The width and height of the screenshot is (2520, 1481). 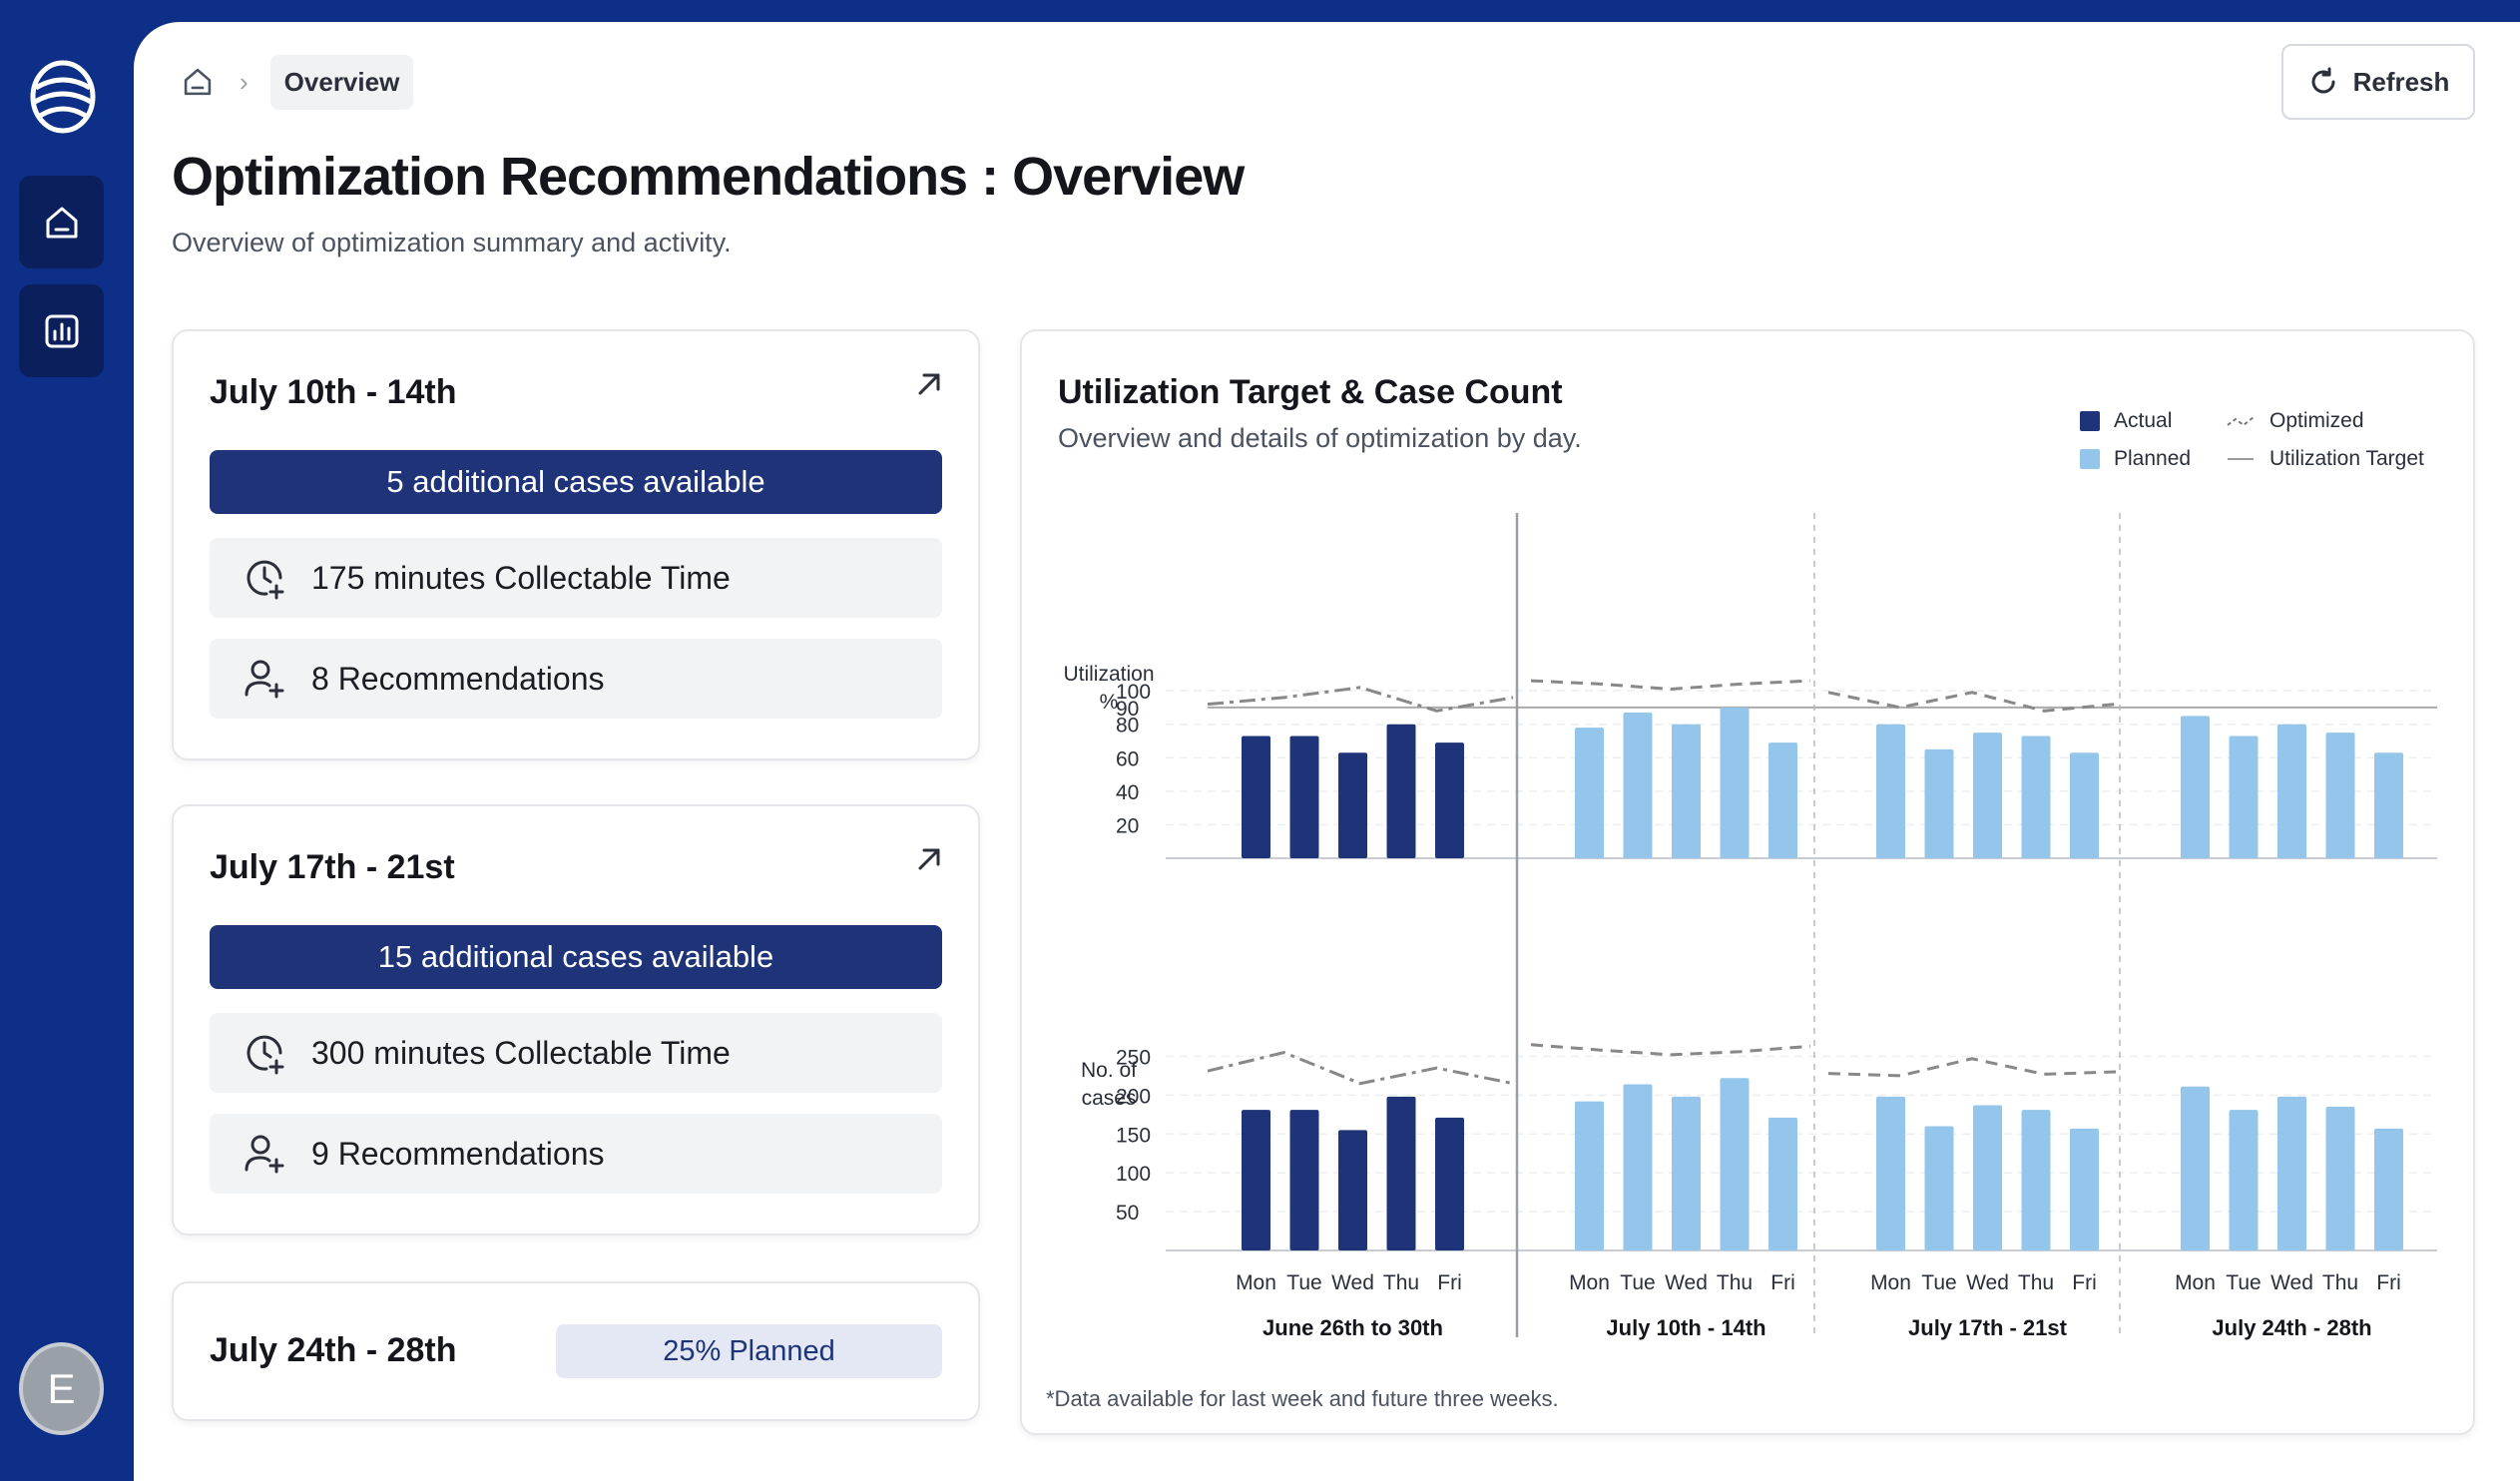 What do you see at coordinates (1127, 792) in the screenshot?
I see `y-tick-label: 40` at bounding box center [1127, 792].